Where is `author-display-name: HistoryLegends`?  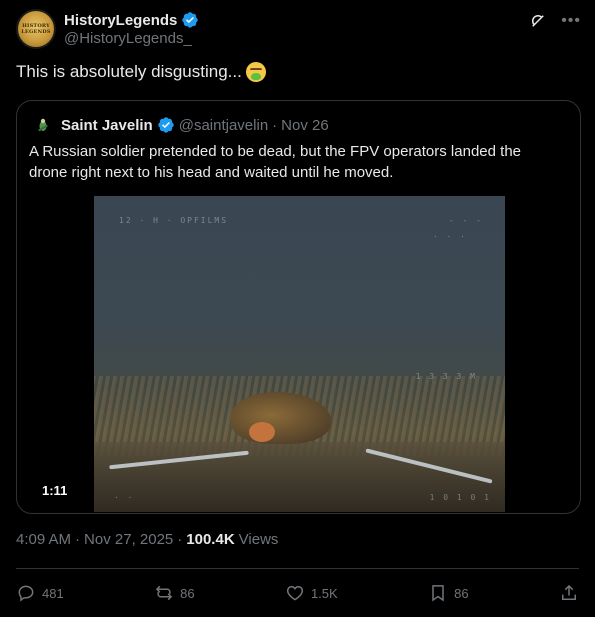
author-display-name: HistoryLegends is located at coordinates (120, 20).